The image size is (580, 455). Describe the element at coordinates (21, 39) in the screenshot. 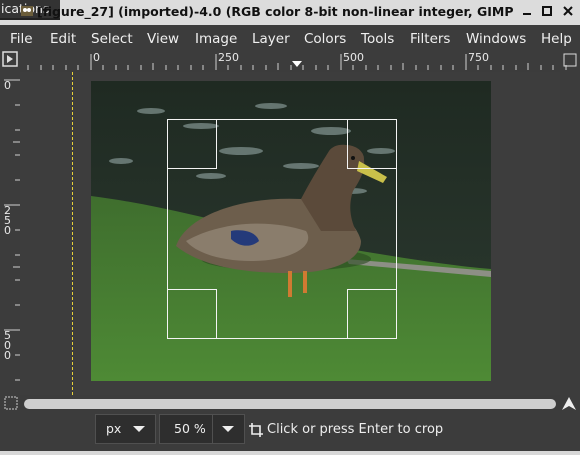

I see `menu-file: File` at that location.